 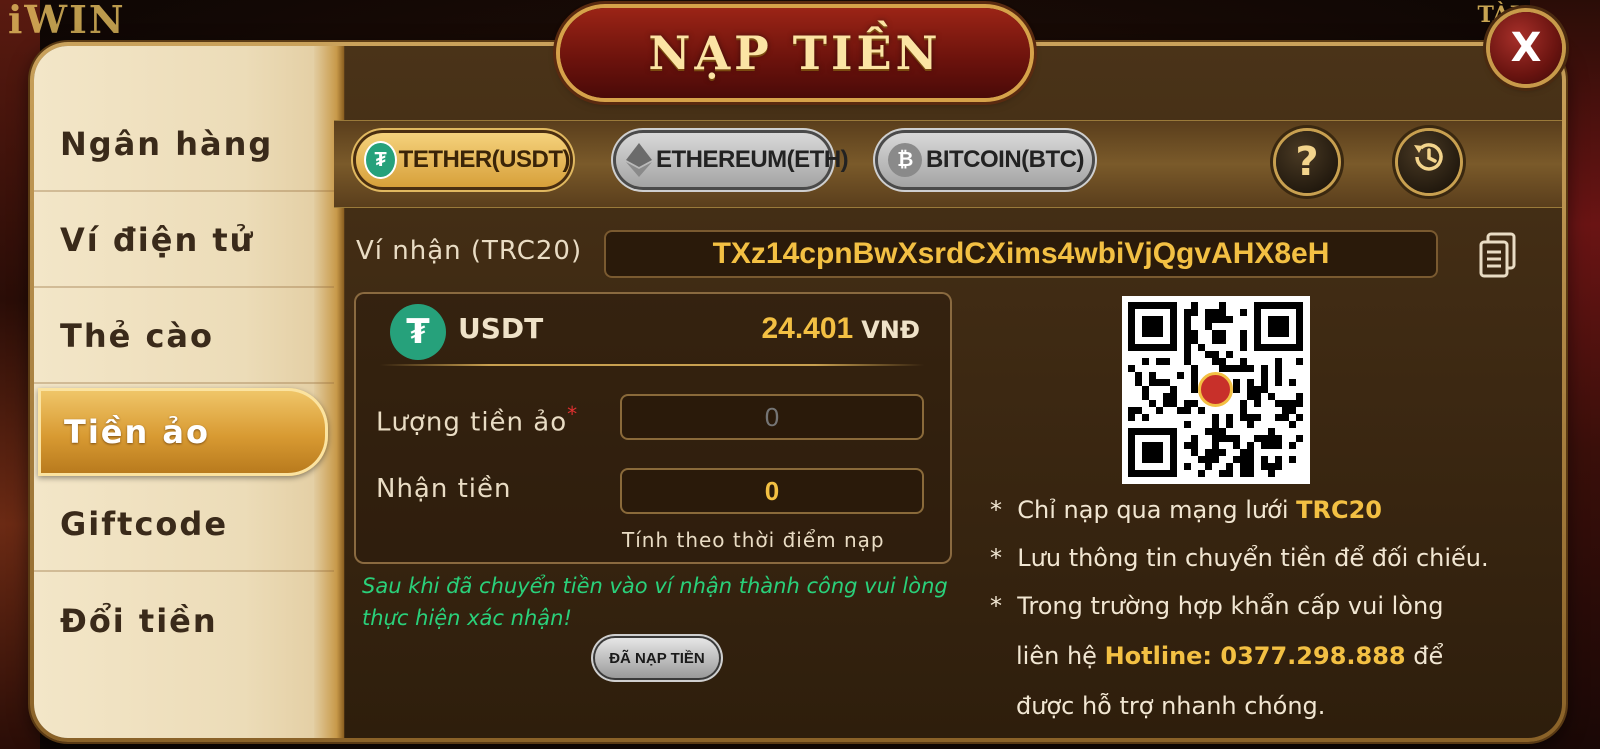 What do you see at coordinates (184, 145) in the screenshot?
I see `sidebar-item-ngan-hang: Ngân hàng` at bounding box center [184, 145].